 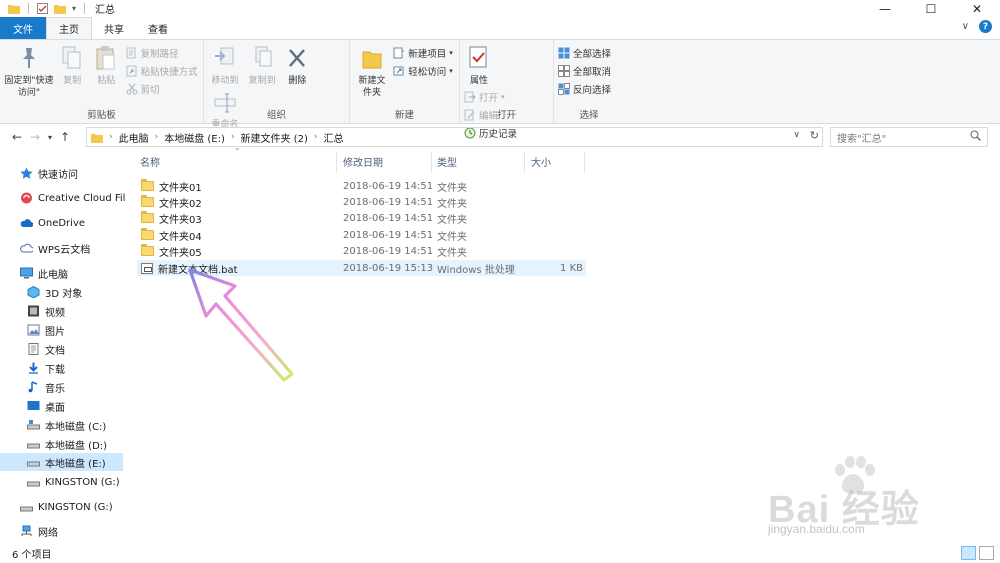 What do you see at coordinates (46, 368) in the screenshot?
I see `sidebar-item-downloads: 下载` at bounding box center [46, 368].